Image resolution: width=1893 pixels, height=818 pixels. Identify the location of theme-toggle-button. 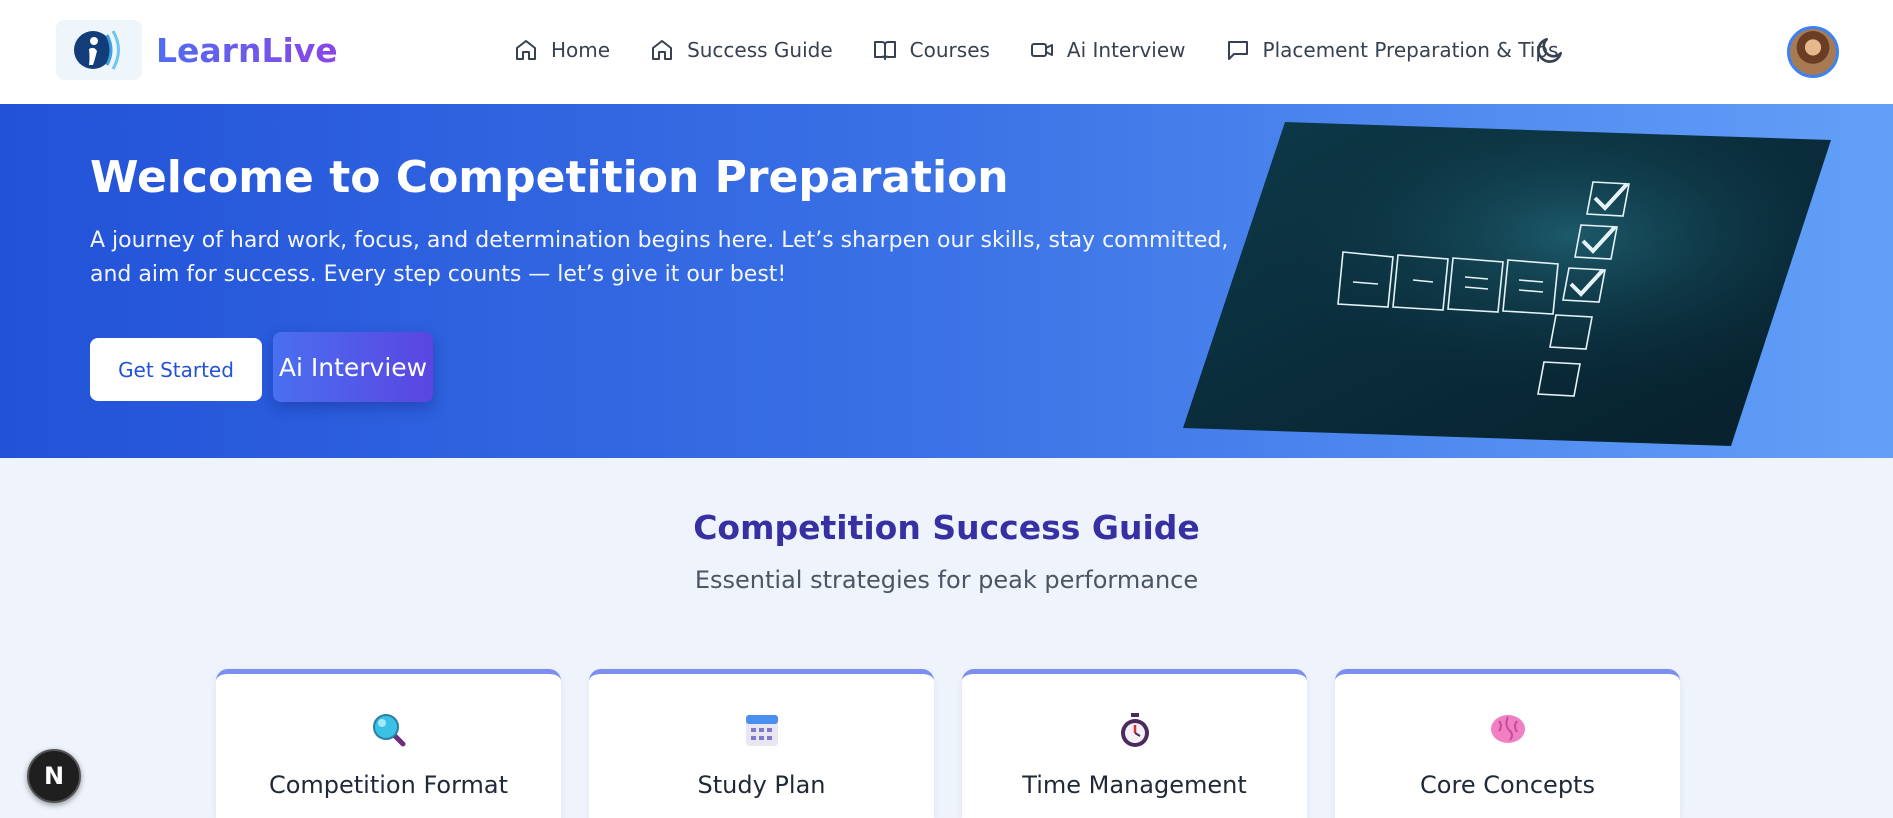
(1550, 52).